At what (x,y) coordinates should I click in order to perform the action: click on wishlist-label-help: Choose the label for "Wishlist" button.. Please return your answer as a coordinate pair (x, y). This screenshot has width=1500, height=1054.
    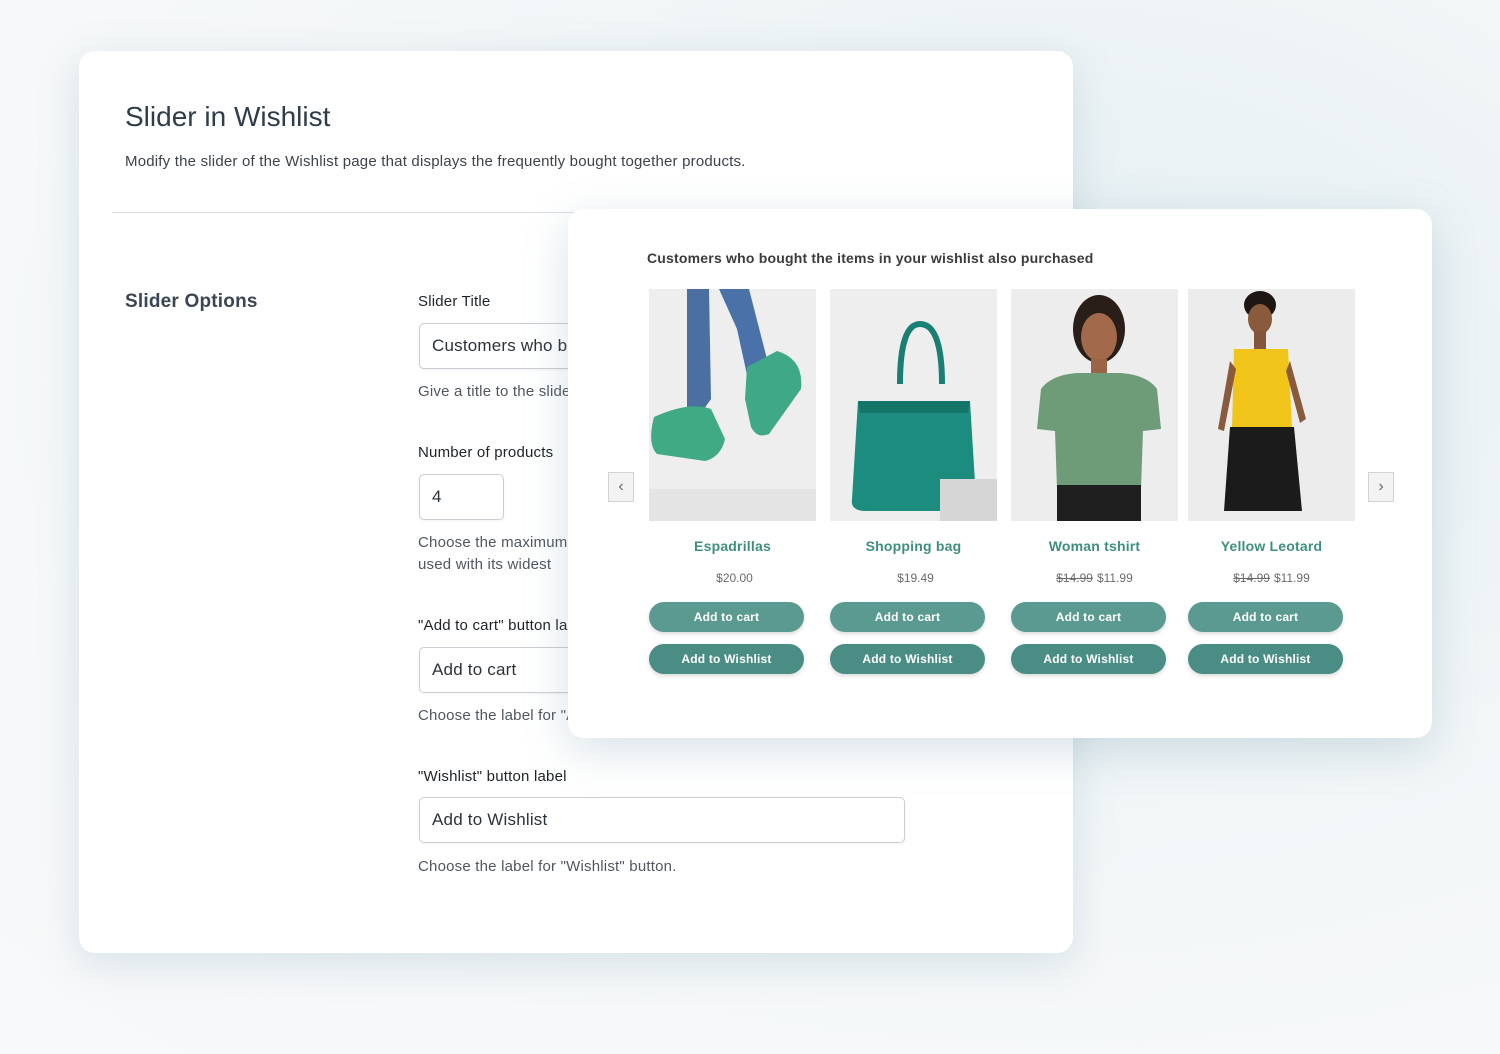
    Looking at the image, I should click on (547, 866).